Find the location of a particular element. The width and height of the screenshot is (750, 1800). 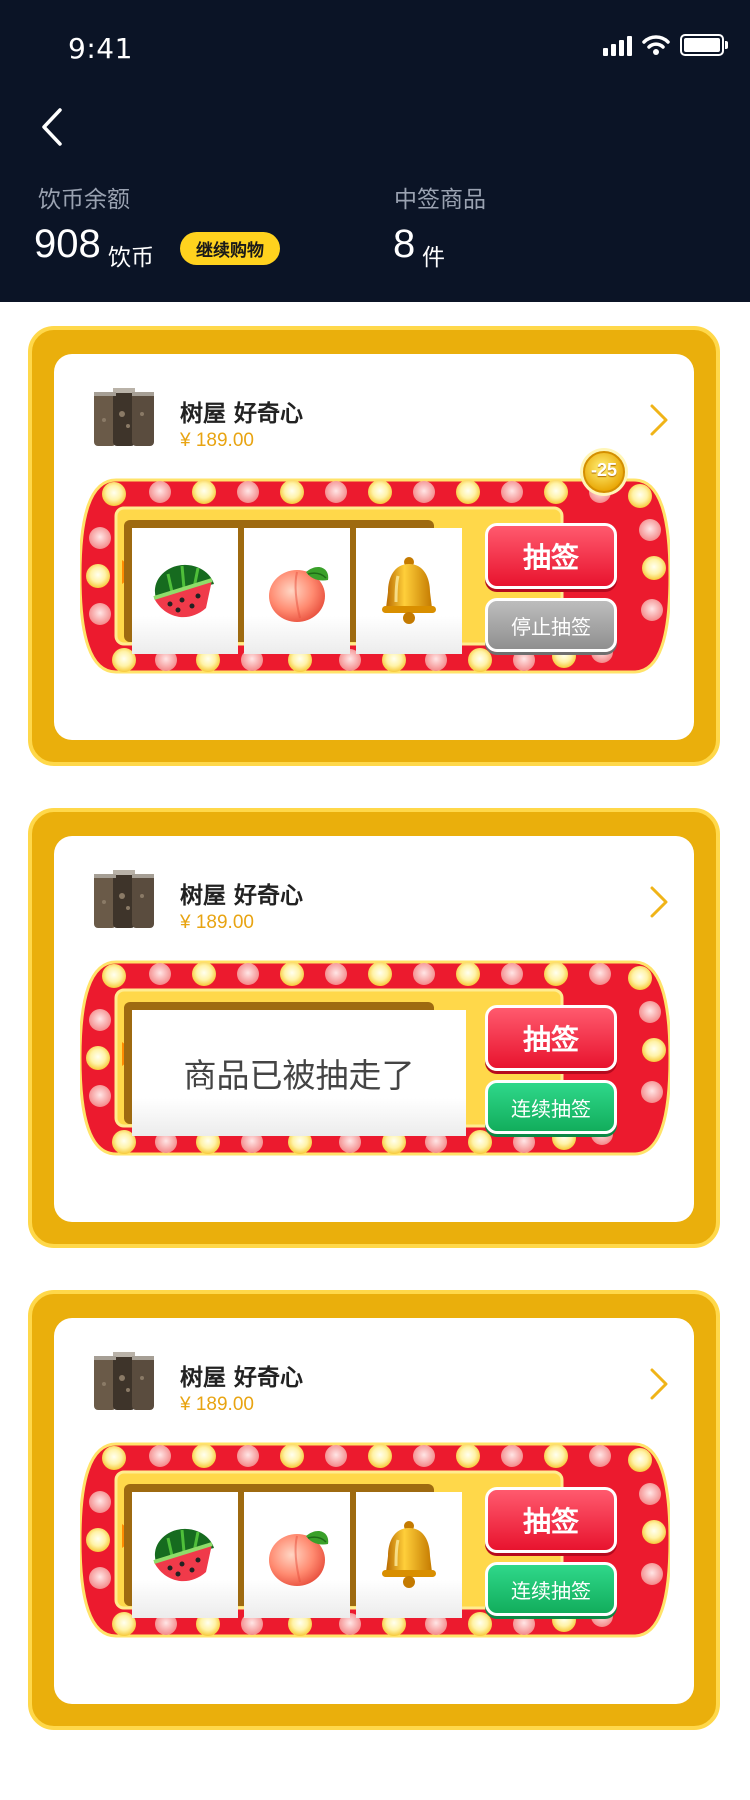

balance-label: 饮币余额 is located at coordinates (84, 200).